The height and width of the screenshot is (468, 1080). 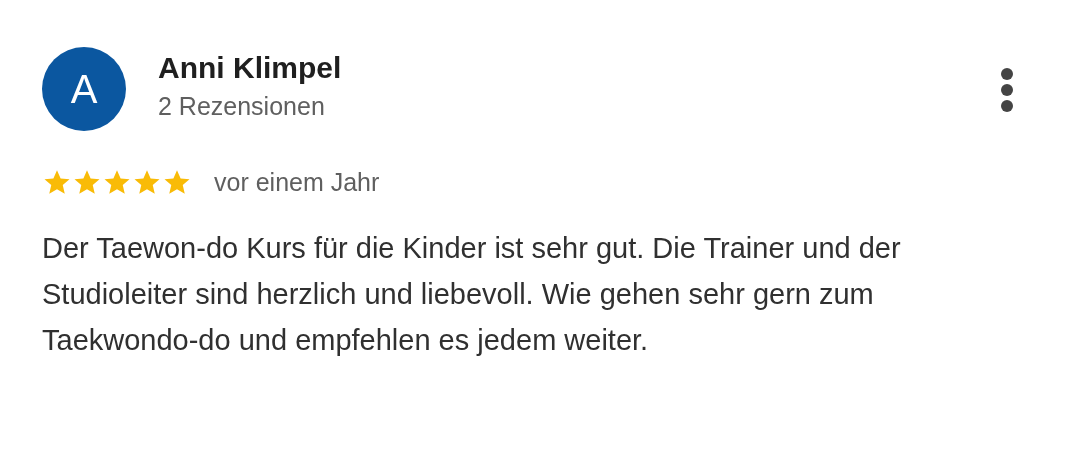 I want to click on review-date: vor einem Jahr, so click(x=297, y=182).